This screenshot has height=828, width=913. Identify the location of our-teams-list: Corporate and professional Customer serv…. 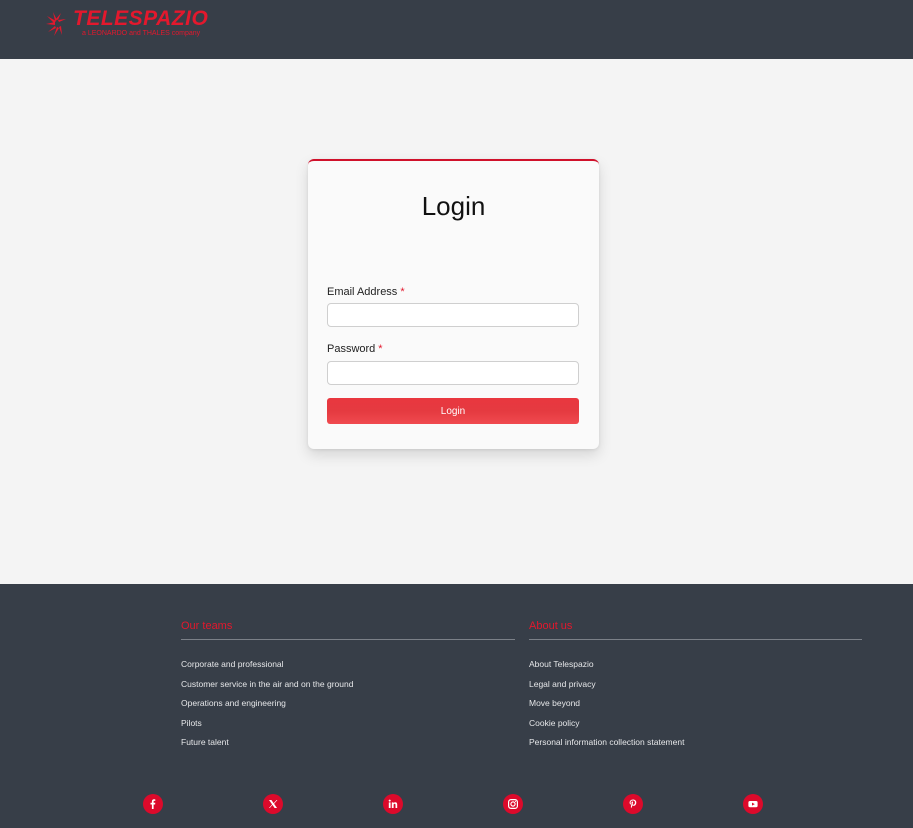
(348, 703).